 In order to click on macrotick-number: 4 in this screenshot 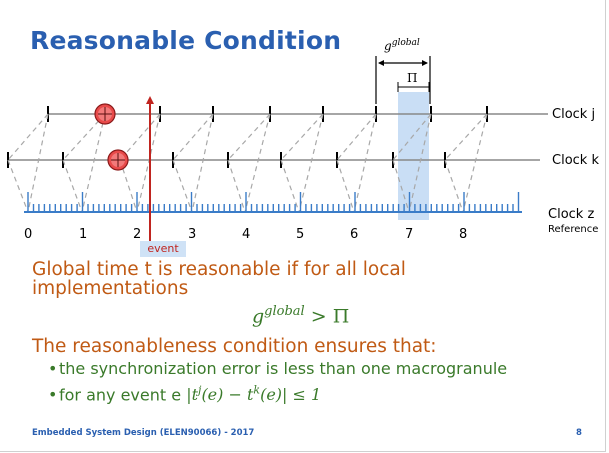, I will do `click(246, 234)`.